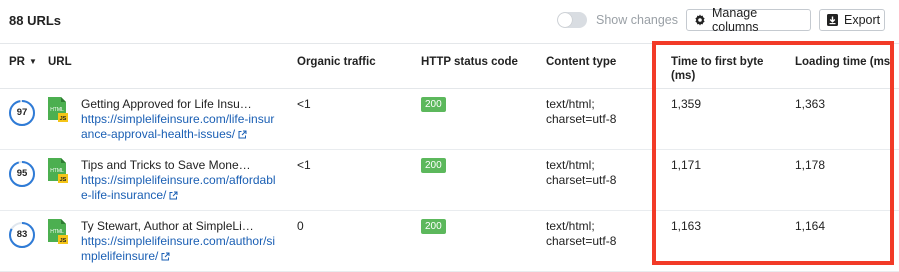  I want to click on column-header-pr: PR ▼, so click(23, 62).